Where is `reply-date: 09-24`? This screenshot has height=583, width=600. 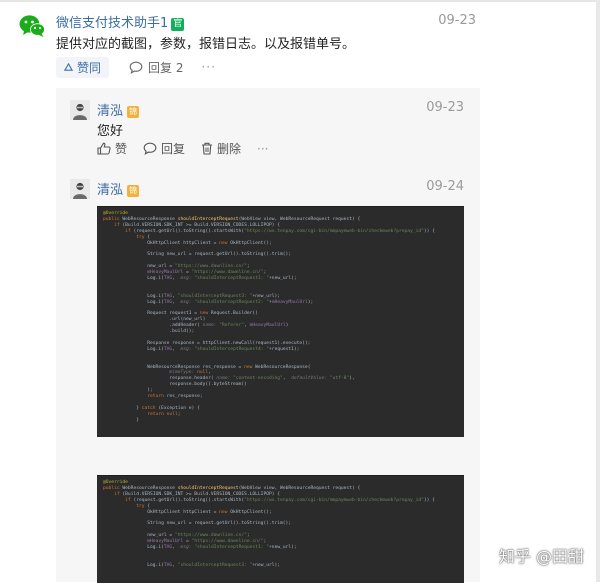
reply-date: 09-24 is located at coordinates (445, 186).